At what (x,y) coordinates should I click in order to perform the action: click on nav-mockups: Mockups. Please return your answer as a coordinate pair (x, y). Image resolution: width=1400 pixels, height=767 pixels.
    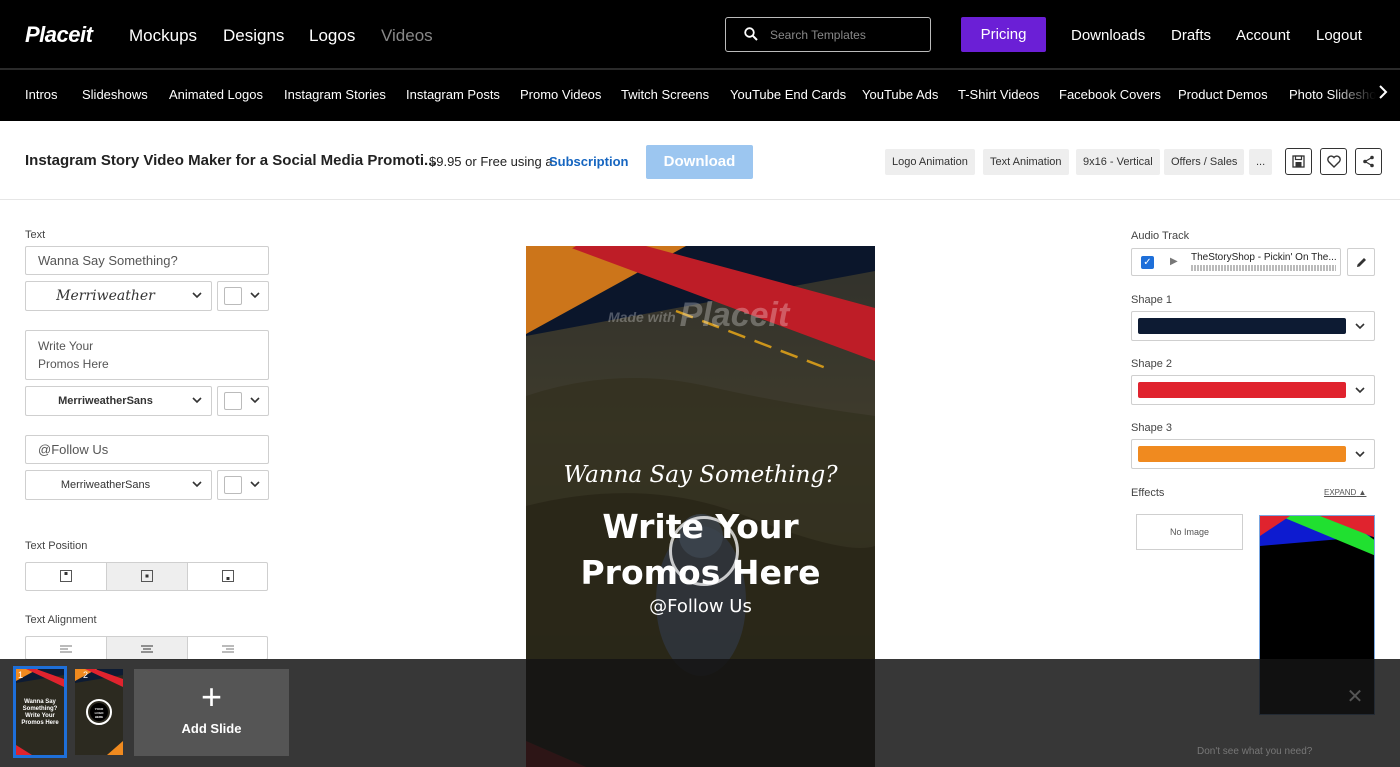
    Looking at the image, I should click on (163, 36).